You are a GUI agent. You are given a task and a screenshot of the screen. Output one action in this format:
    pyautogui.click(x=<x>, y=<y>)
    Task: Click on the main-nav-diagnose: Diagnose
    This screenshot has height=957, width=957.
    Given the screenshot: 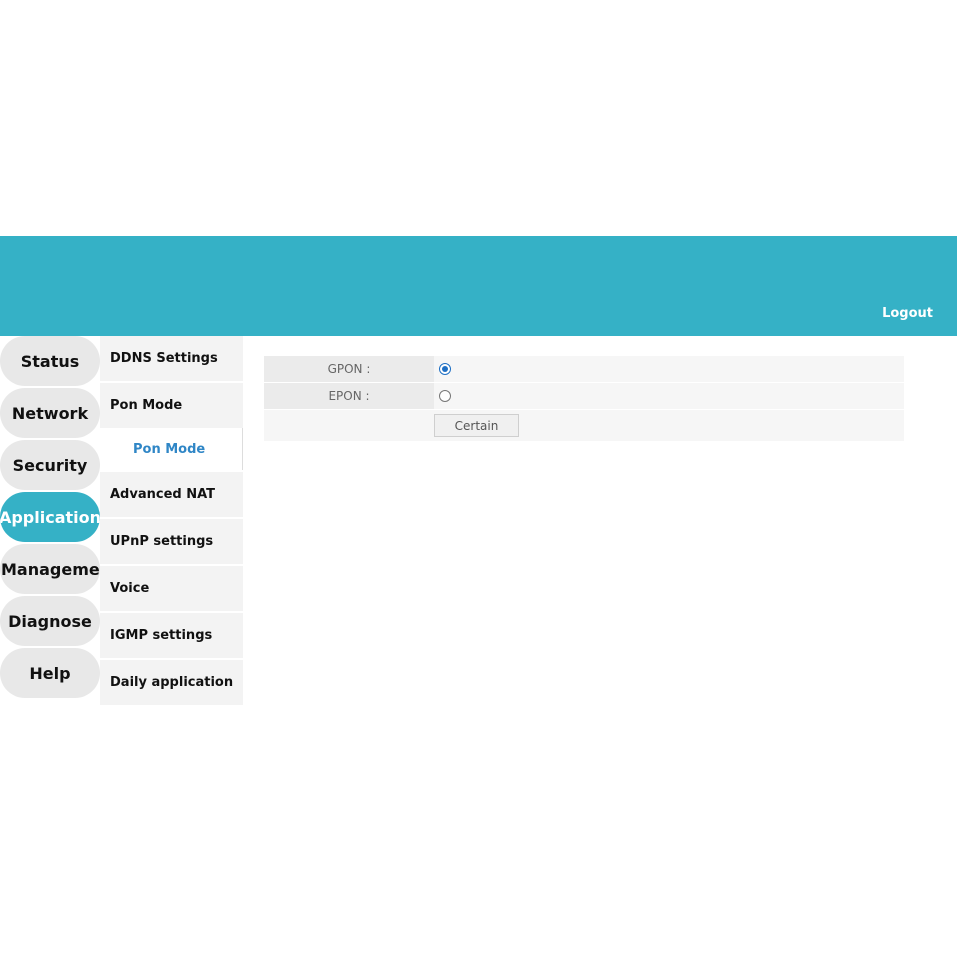 What is the action you would take?
    pyautogui.click(x=50, y=621)
    